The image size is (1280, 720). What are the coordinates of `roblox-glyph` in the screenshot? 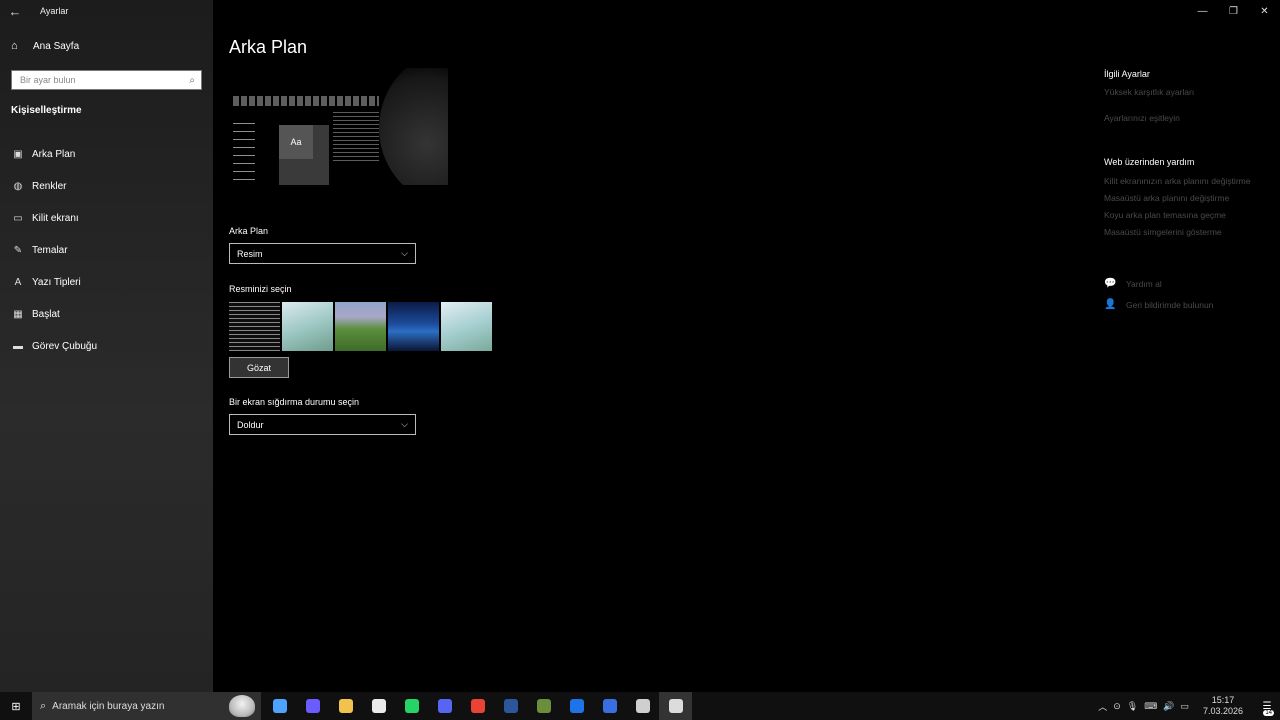 It's located at (609, 706).